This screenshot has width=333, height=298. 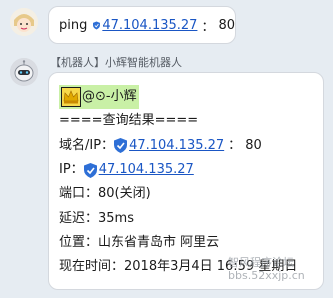 I want to click on user-message-bubble: ping 47.104.135.27 ： 80, so click(x=142, y=25).